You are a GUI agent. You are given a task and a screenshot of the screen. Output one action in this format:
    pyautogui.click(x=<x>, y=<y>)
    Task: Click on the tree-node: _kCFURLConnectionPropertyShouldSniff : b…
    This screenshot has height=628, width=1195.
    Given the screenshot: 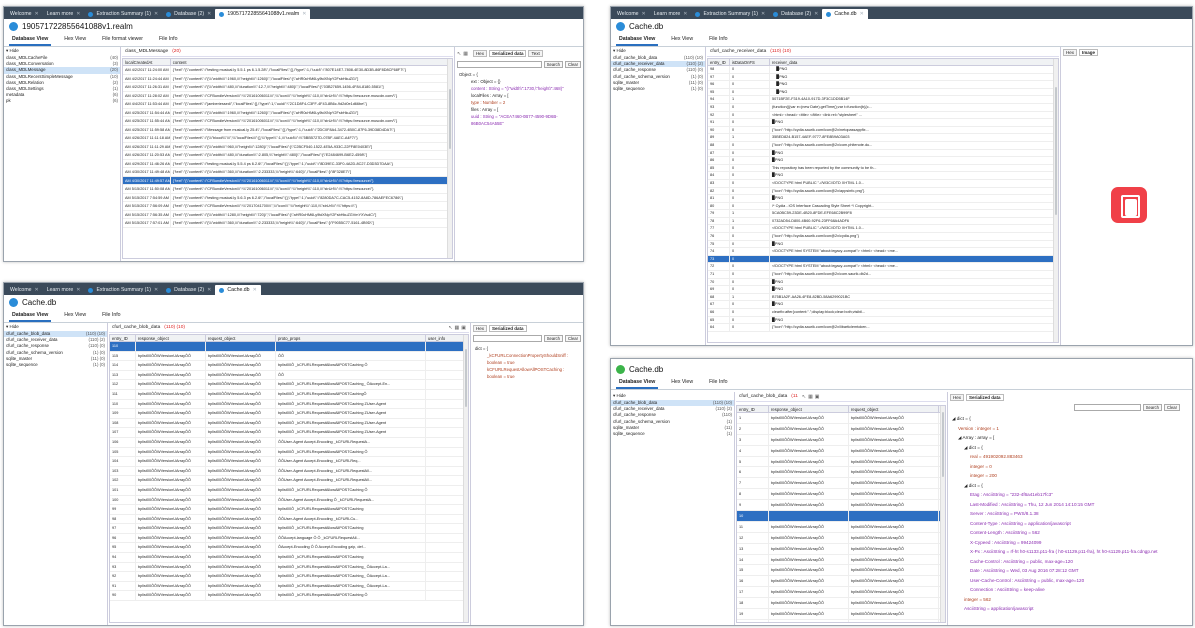 What is the action you would take?
    pyautogui.click(x=527, y=359)
    